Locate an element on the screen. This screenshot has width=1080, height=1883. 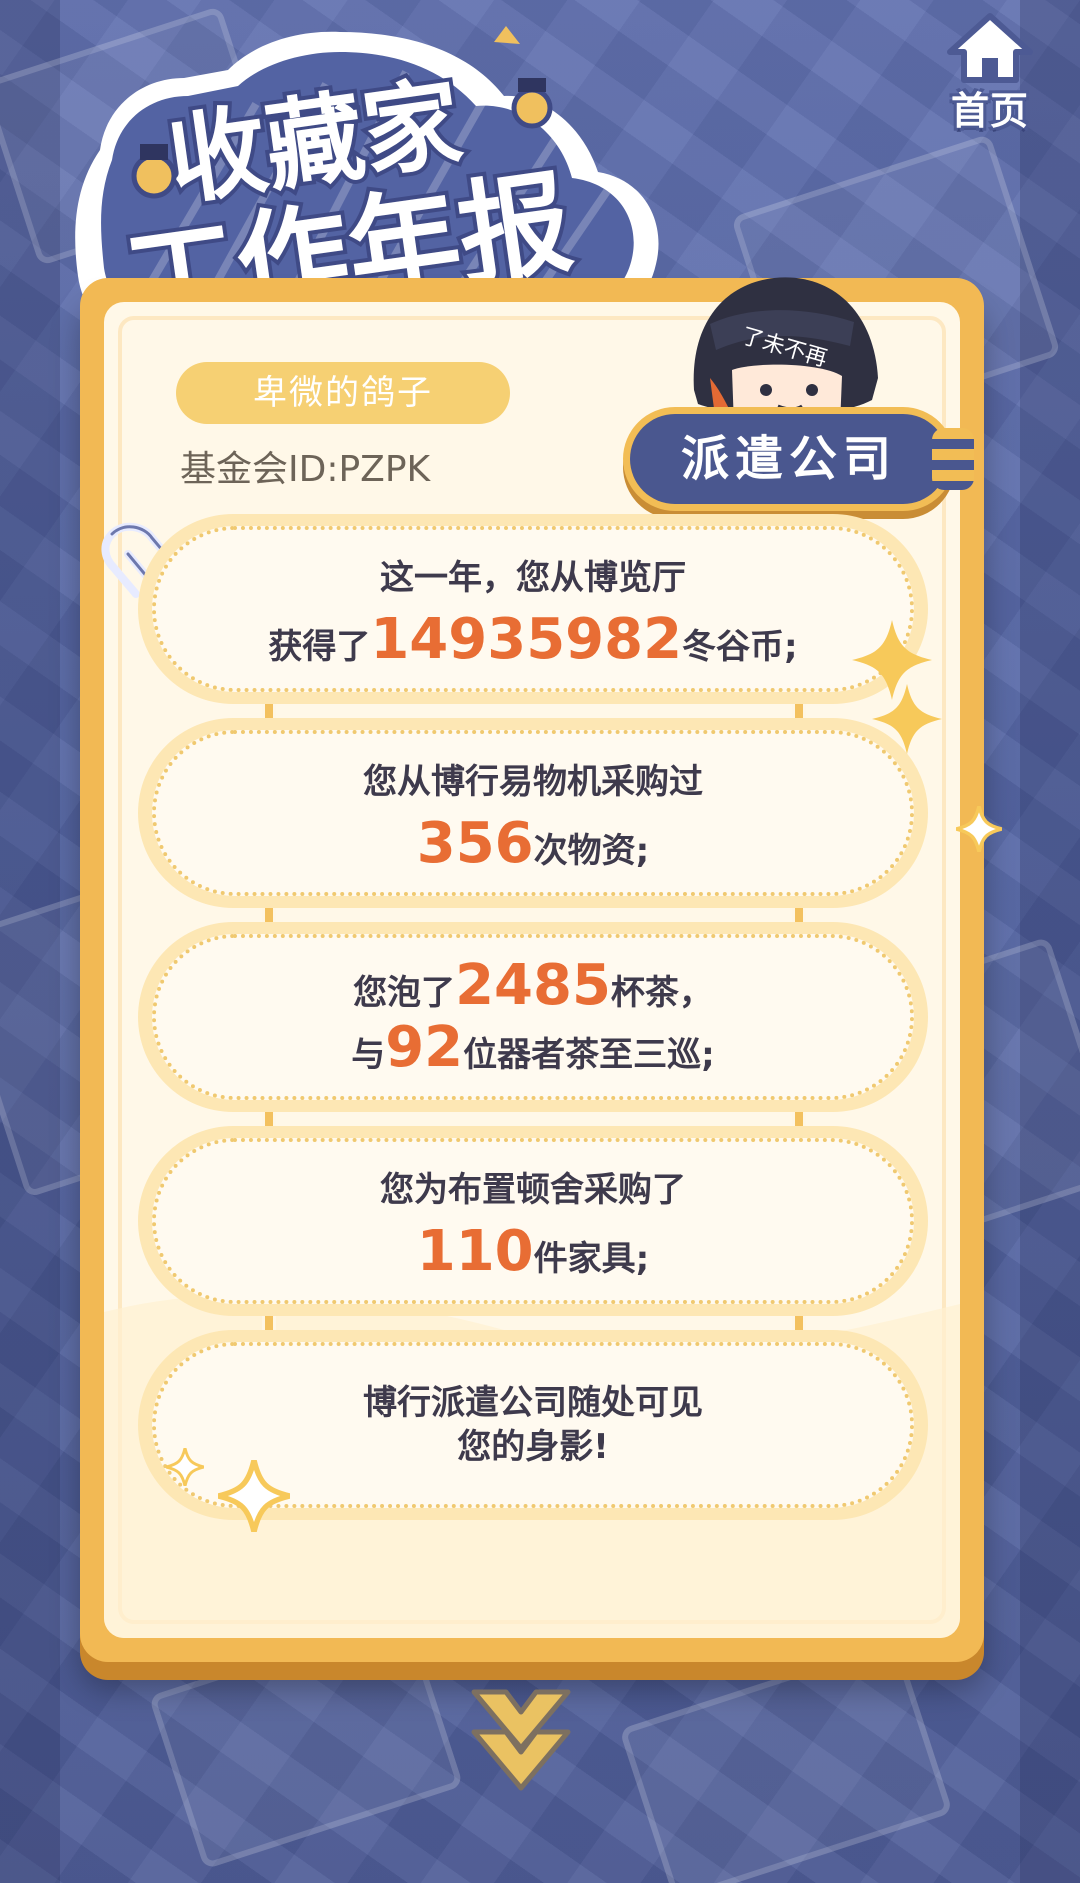
stat-line: 您泡了2485杯茶， is located at coordinates (533, 986).